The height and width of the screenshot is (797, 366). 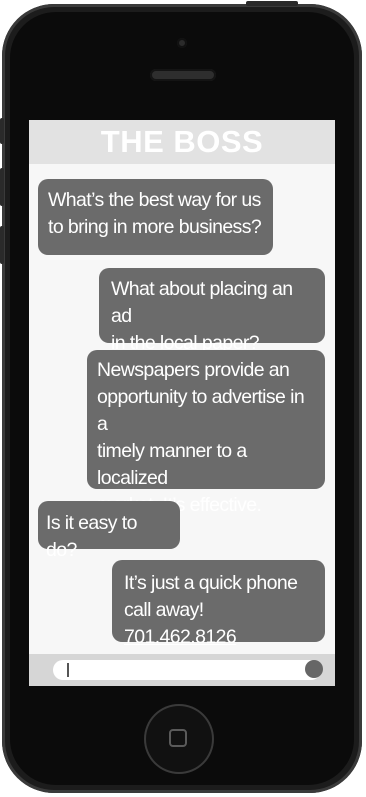 I want to click on message-incoming: Is it easy to do?, so click(x=109, y=531).